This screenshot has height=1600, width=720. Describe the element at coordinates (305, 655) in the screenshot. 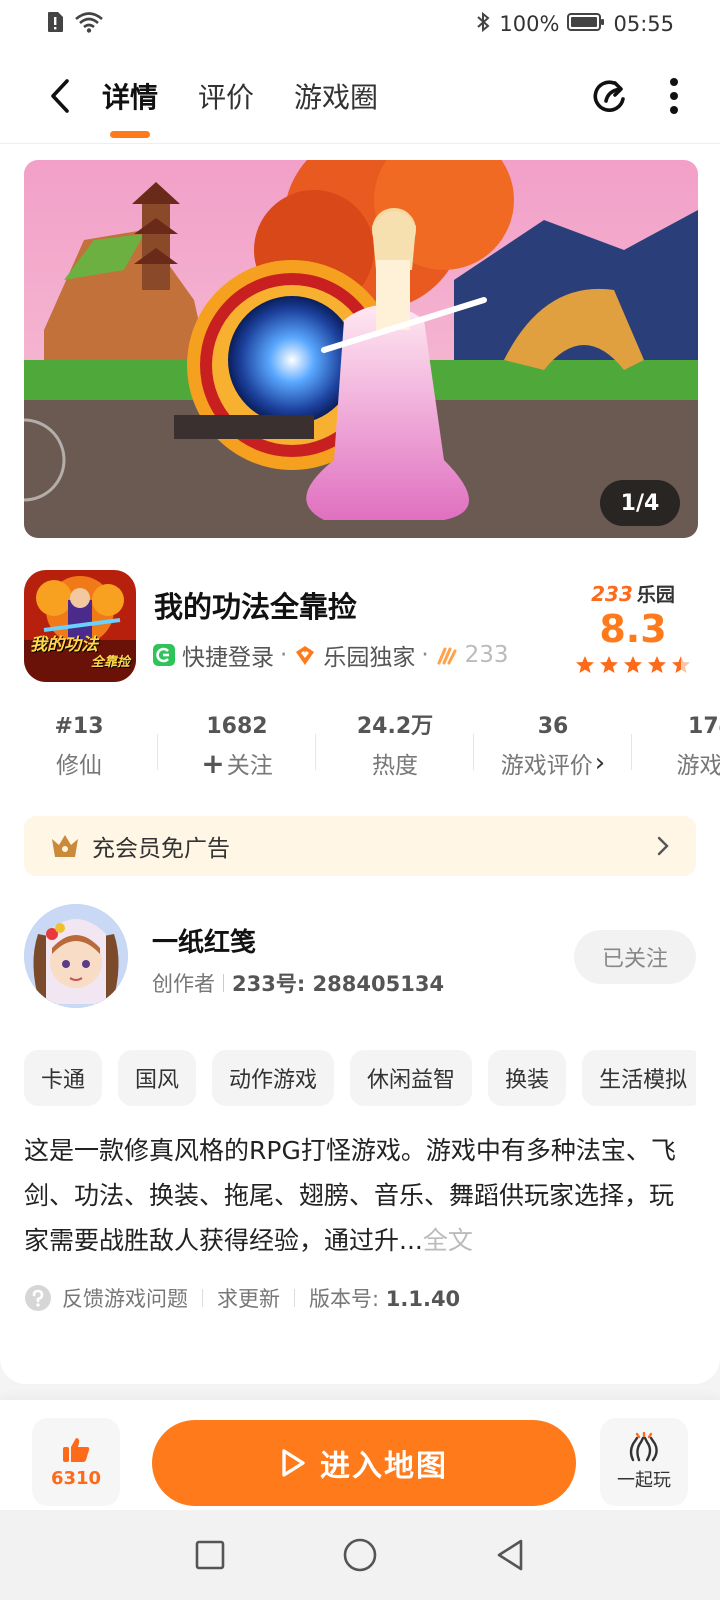

I see `heart-badge-icon` at that location.